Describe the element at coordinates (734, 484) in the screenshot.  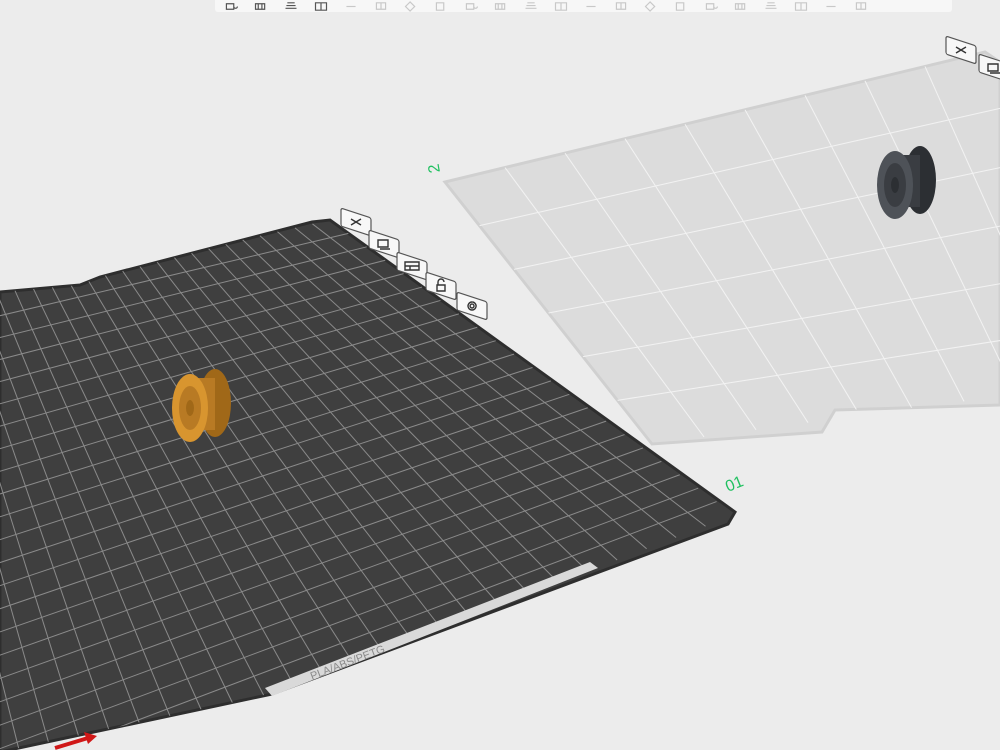
I see `plate-number: 01` at that location.